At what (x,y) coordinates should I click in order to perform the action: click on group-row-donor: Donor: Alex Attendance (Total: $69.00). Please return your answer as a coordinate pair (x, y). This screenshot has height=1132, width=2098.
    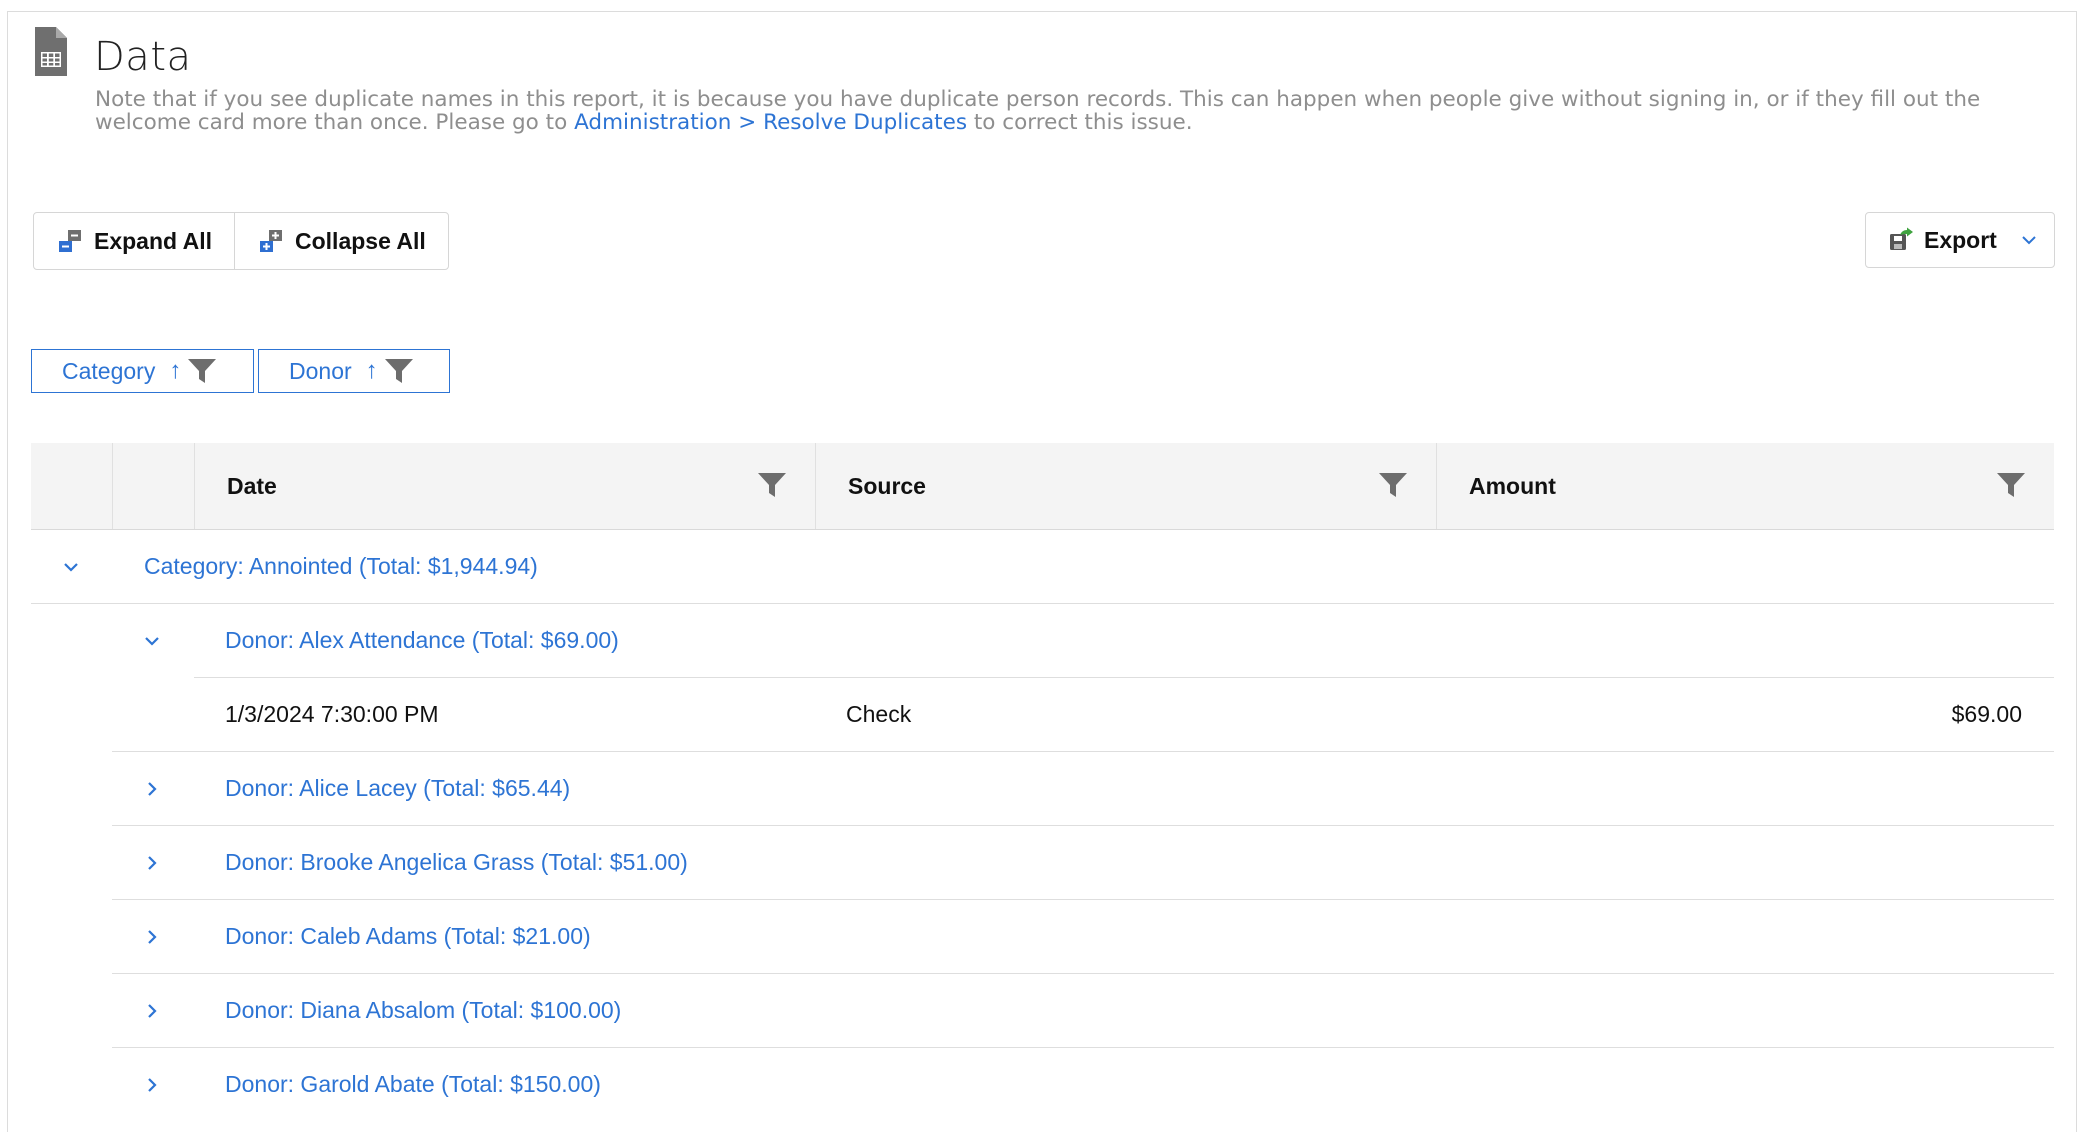
    Looking at the image, I should click on (1099, 641).